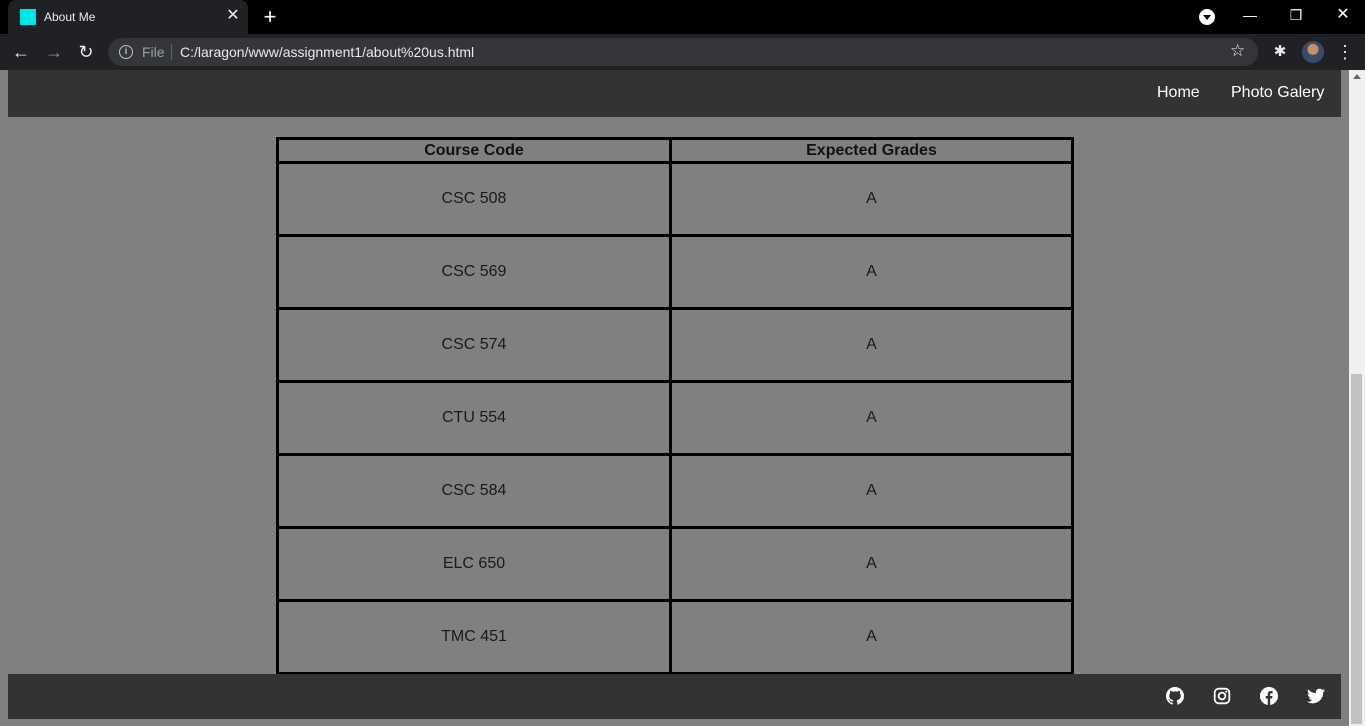 Image resolution: width=1365 pixels, height=726 pixels. I want to click on favicon-icon, so click(28, 17).